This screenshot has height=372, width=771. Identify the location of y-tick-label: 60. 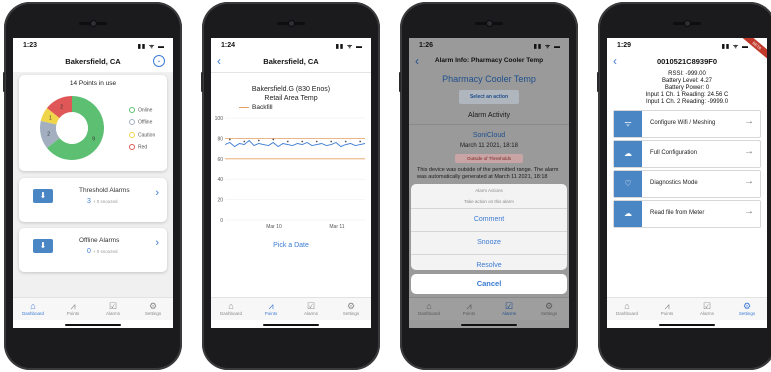
(220, 160).